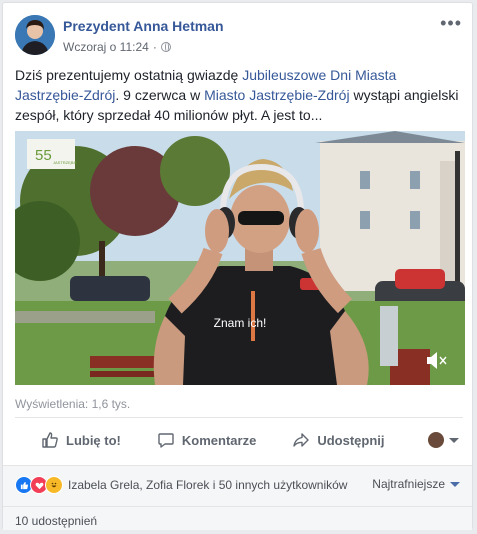 This screenshot has height=534, width=477. Describe the element at coordinates (166, 440) in the screenshot. I see `comment-icon` at that location.